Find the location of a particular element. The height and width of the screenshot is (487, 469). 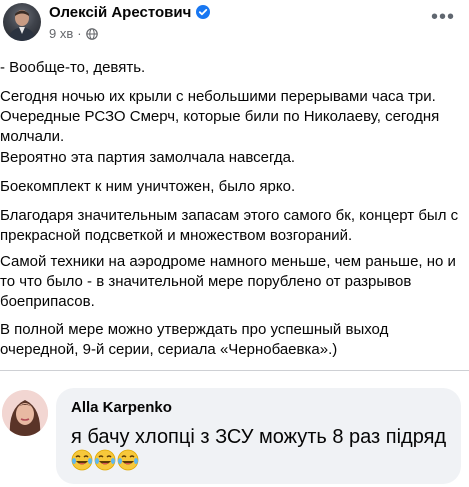

globe-icon is located at coordinates (91, 34).